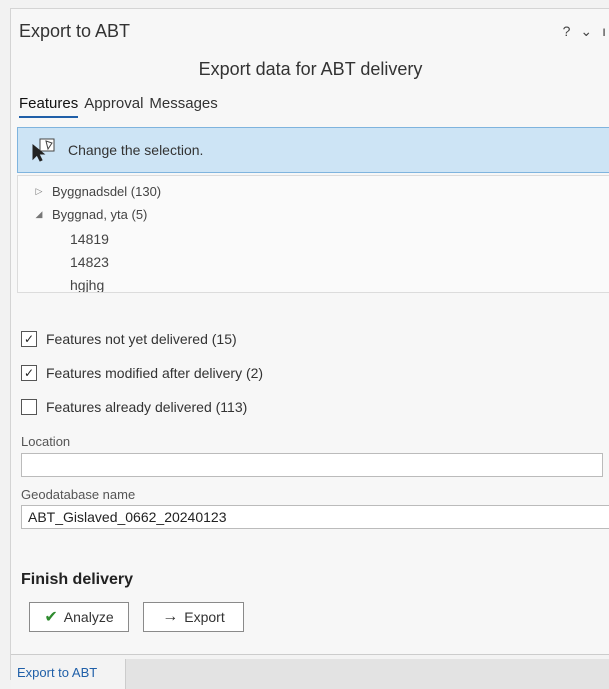 This screenshot has height=689, width=609. I want to click on tab-features: Features, so click(49, 106).